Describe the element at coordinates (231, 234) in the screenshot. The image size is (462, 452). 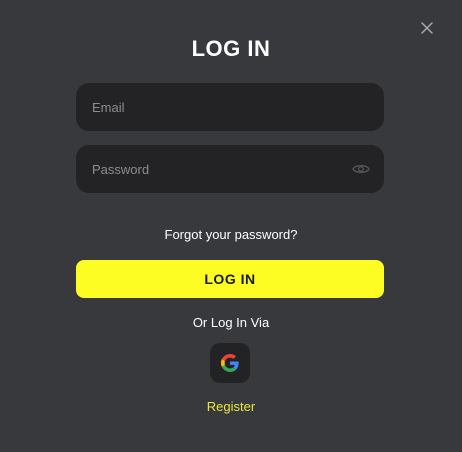
I see `forgot-password-link: Forgot your password?` at that location.